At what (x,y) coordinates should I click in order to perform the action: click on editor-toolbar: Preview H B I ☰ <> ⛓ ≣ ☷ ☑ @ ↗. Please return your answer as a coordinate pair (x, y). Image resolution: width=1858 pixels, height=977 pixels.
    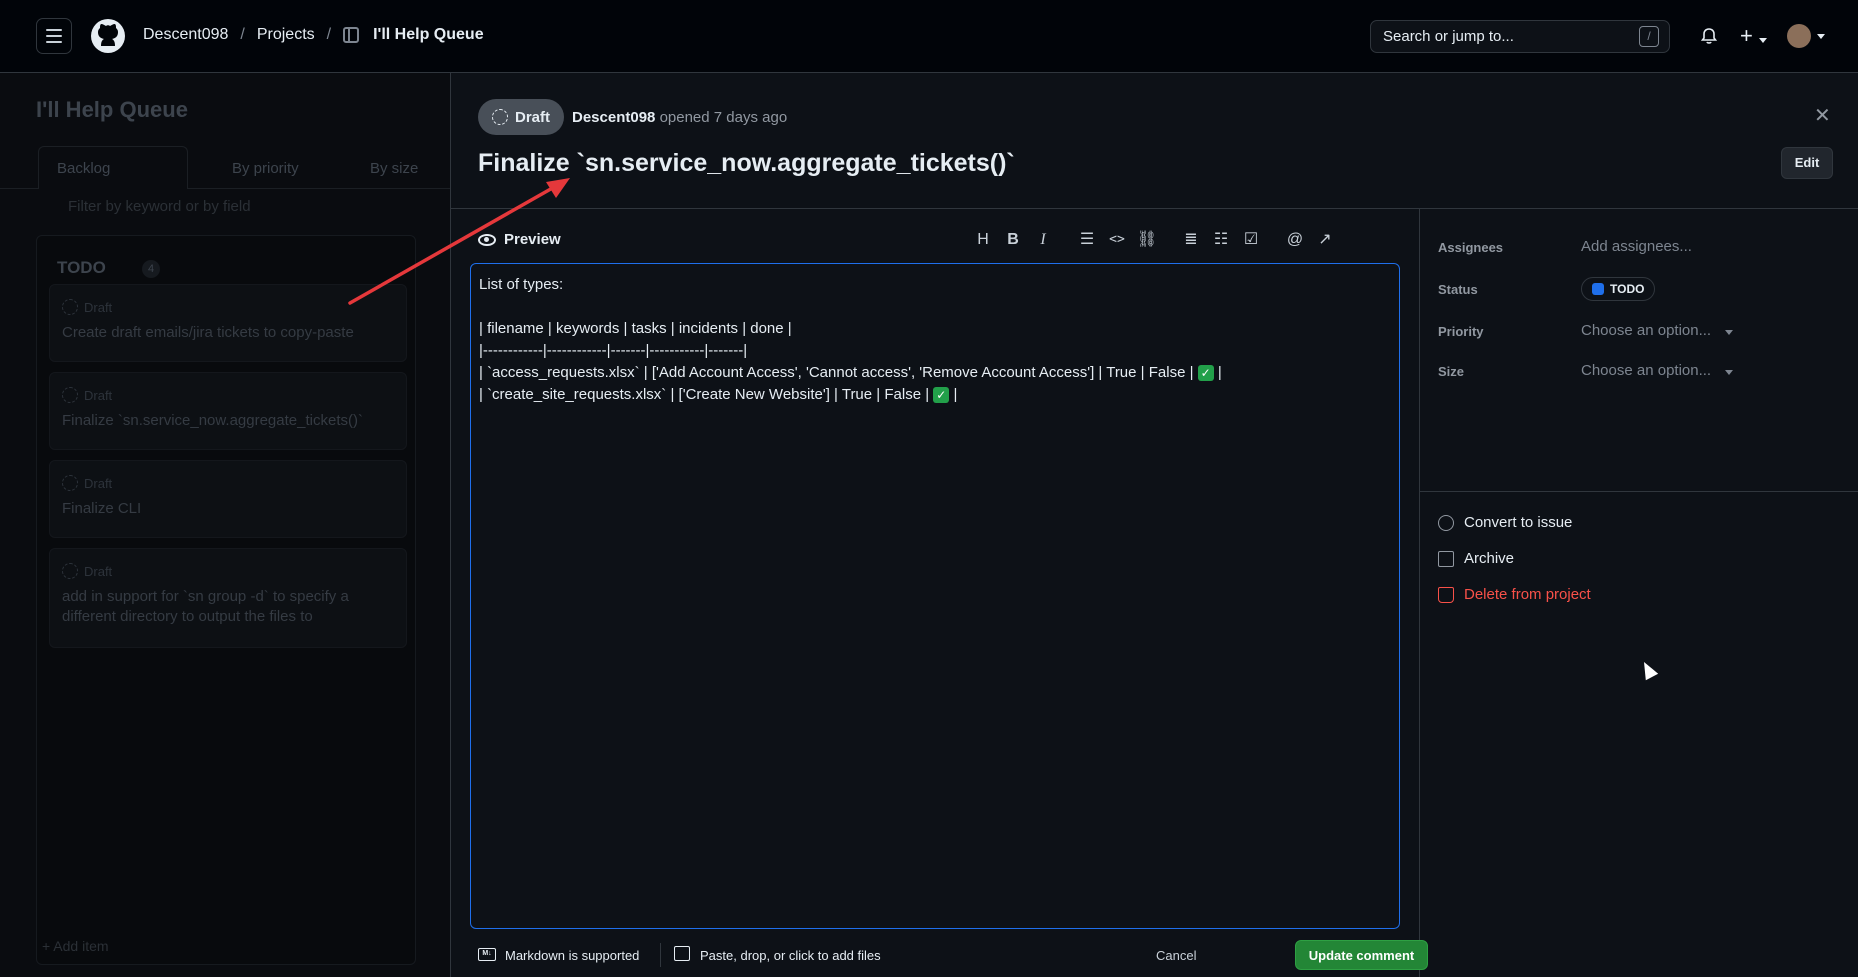
    Looking at the image, I should click on (938, 241).